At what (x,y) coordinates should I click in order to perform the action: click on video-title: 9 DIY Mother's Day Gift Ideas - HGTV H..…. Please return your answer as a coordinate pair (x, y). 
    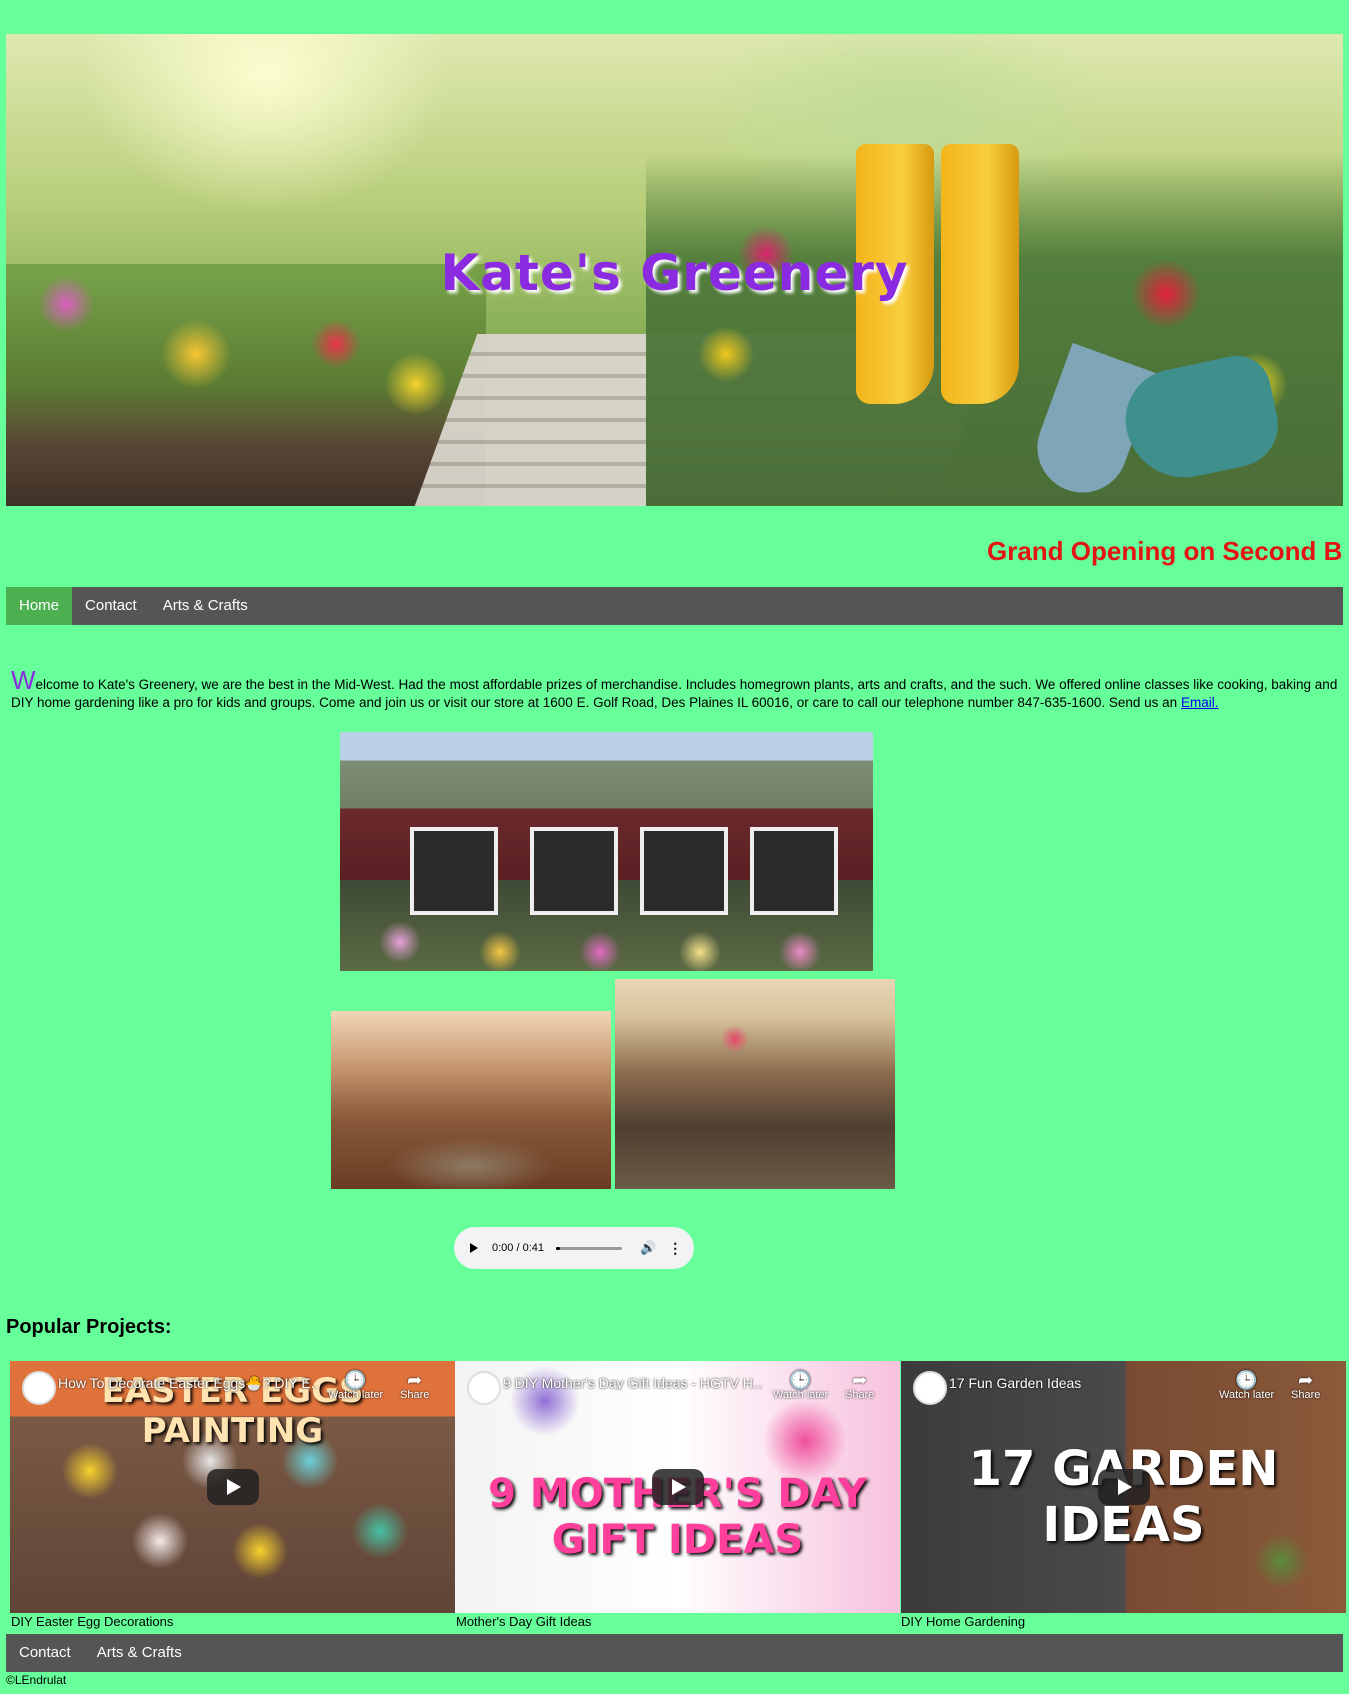
    Looking at the image, I should click on (633, 1383).